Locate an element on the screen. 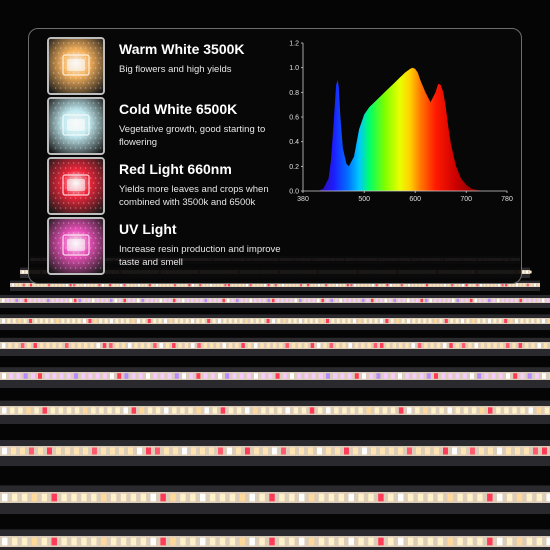 The image size is (550, 550). spectrum-chart-svg: 0.0 0.2 0.4 0.6 0.8 1.0 1.2 380 500 600 700 780 is located at coordinates (401, 122).